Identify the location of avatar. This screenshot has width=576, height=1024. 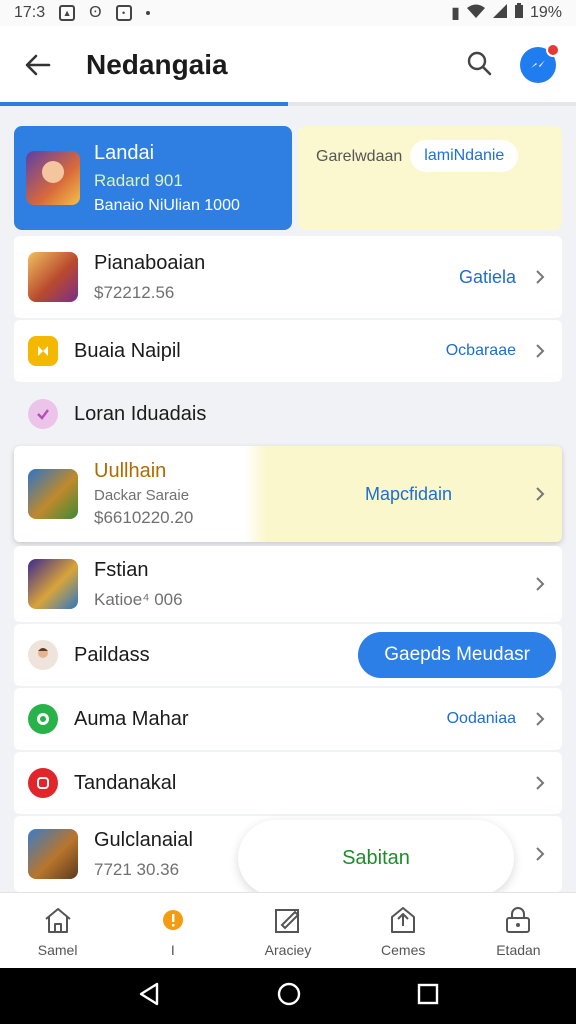
(43, 655).